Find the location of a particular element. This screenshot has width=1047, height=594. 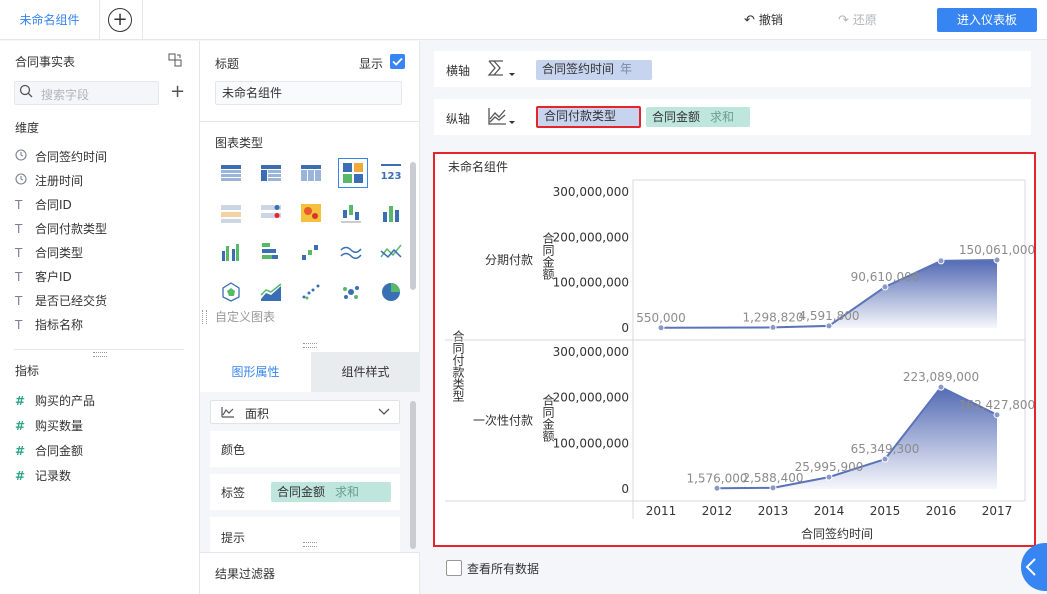

line-chart-icon is located at coordinates (351, 252).